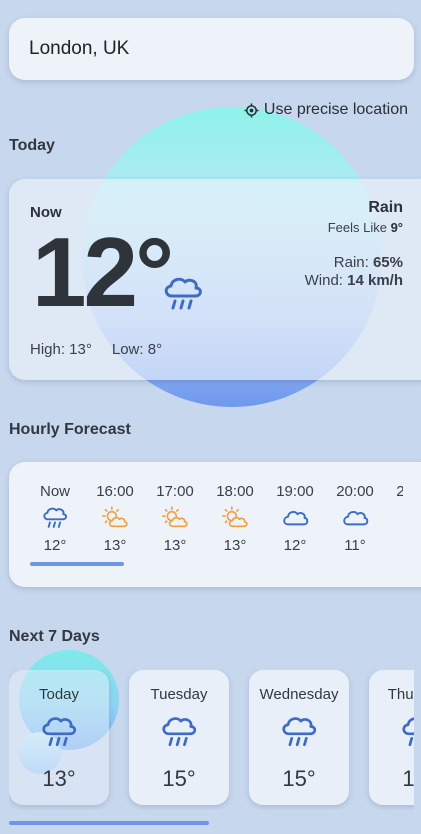 Image resolution: width=421 pixels, height=834 pixels. What do you see at coordinates (387, 262) in the screenshot?
I see `rain-value: 65%` at bounding box center [387, 262].